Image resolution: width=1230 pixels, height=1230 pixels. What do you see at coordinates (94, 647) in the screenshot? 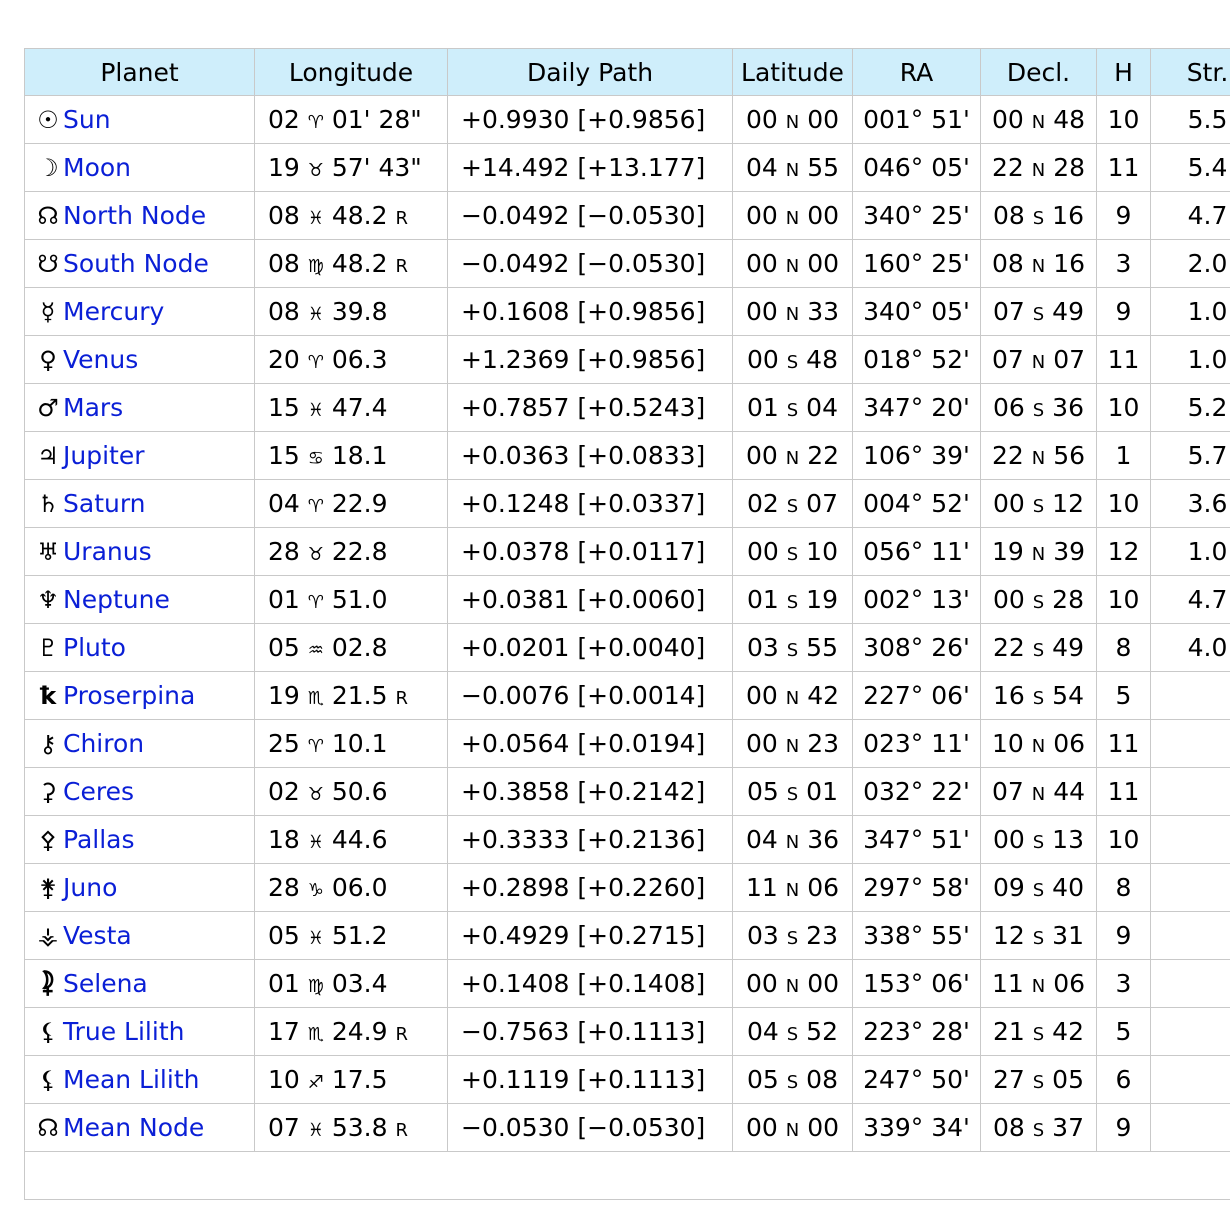
I see `planet-link: Pluto` at bounding box center [94, 647].